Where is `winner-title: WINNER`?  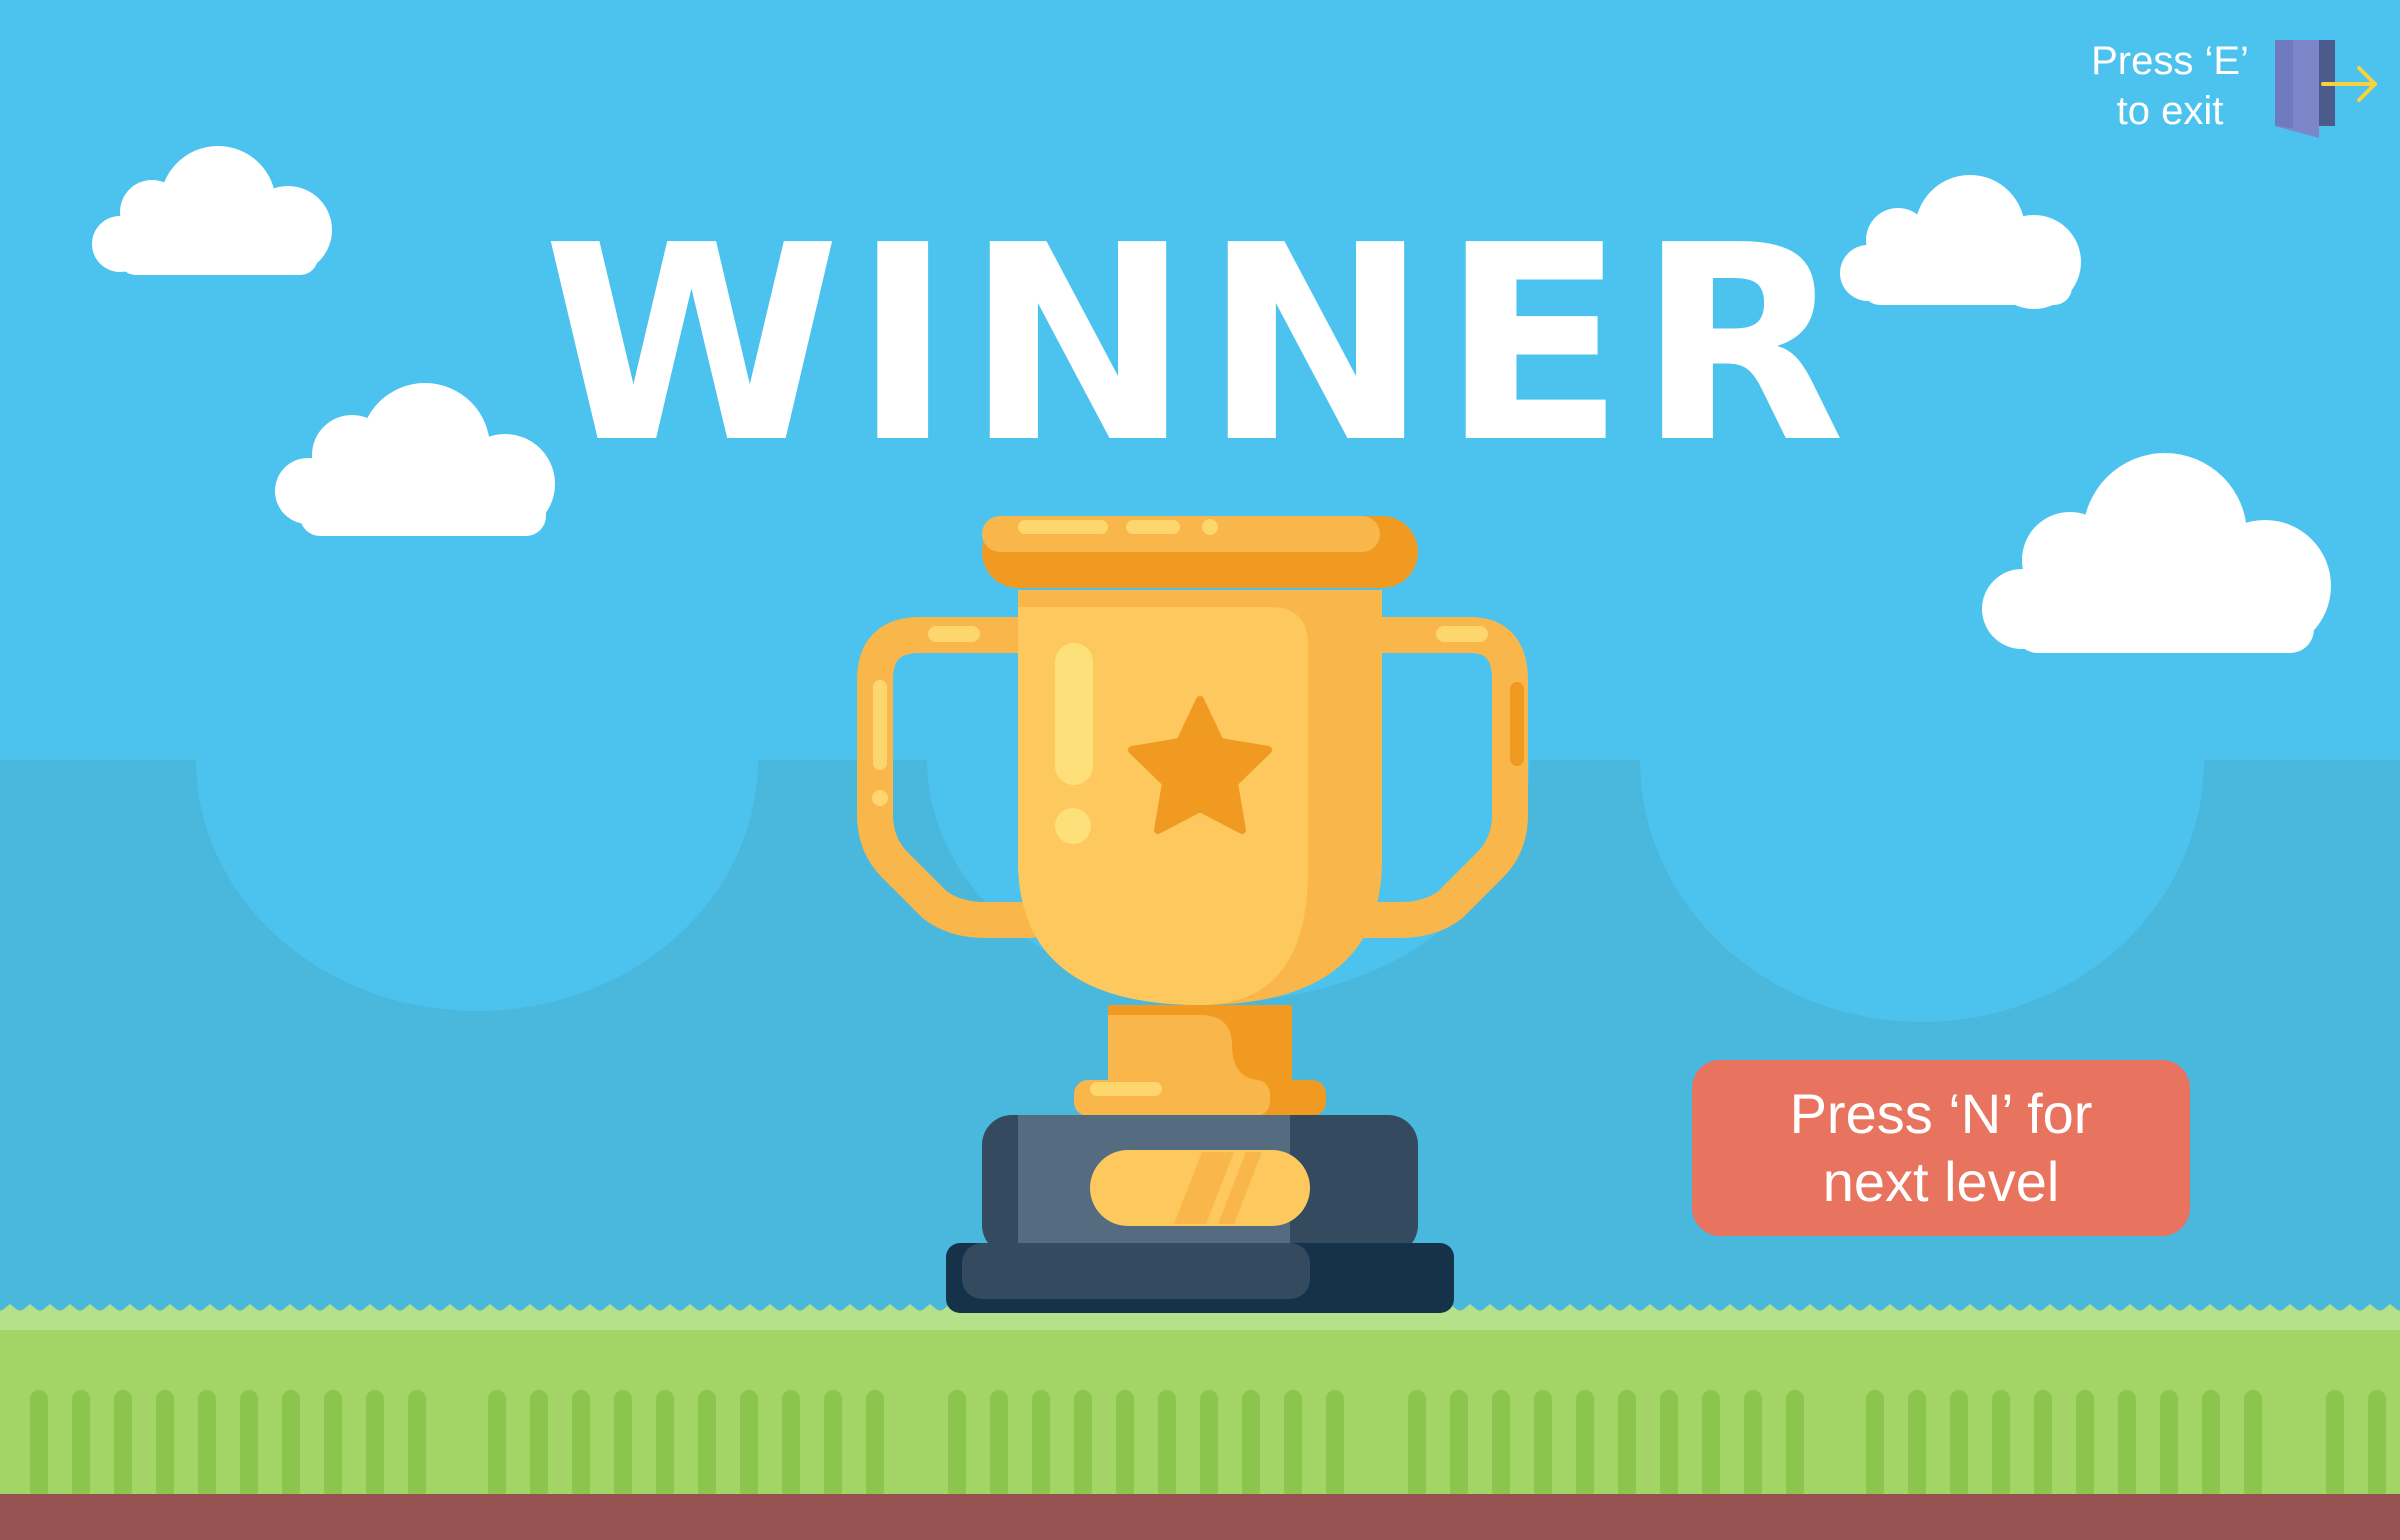 winner-title: WINNER is located at coordinates (1200, 344).